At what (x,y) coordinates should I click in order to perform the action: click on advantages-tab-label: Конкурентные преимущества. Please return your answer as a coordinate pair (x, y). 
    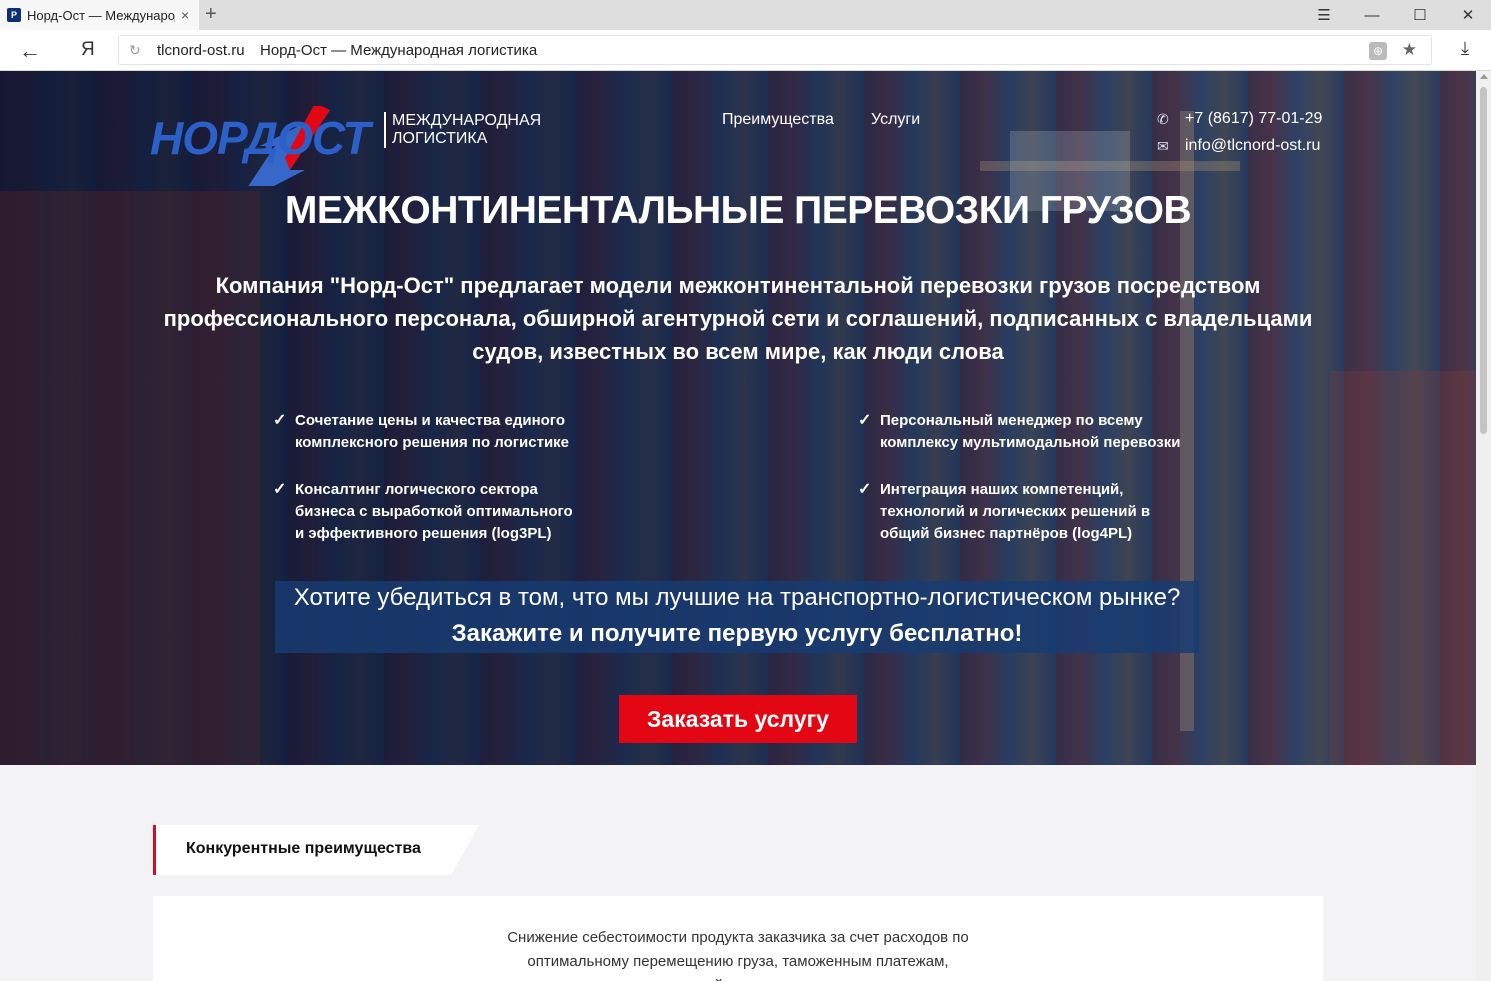
    Looking at the image, I should click on (303, 848).